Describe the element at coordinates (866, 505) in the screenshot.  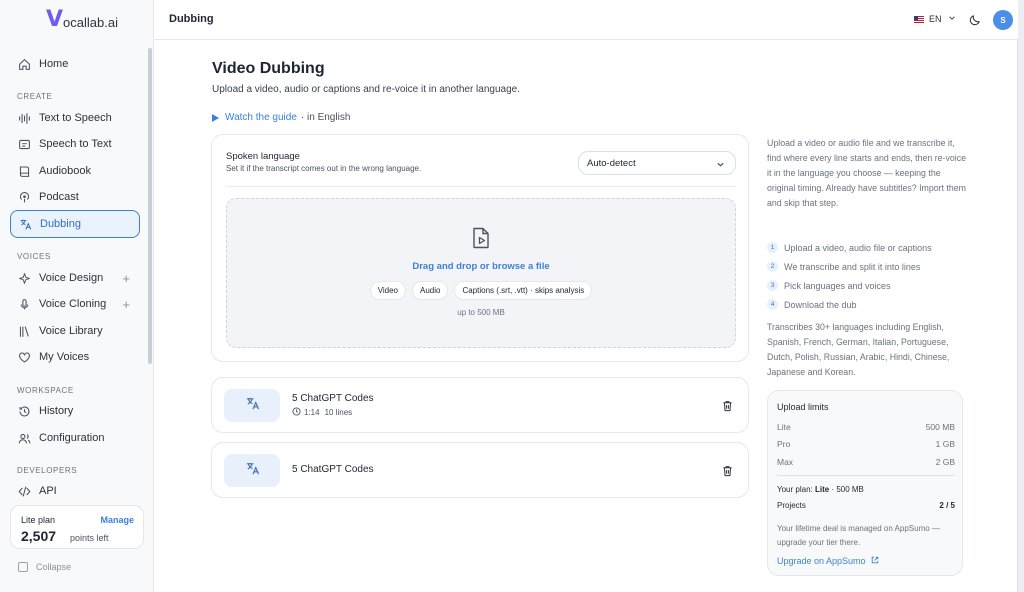
I see `projects-usage: Projects 2 / 5` at that location.